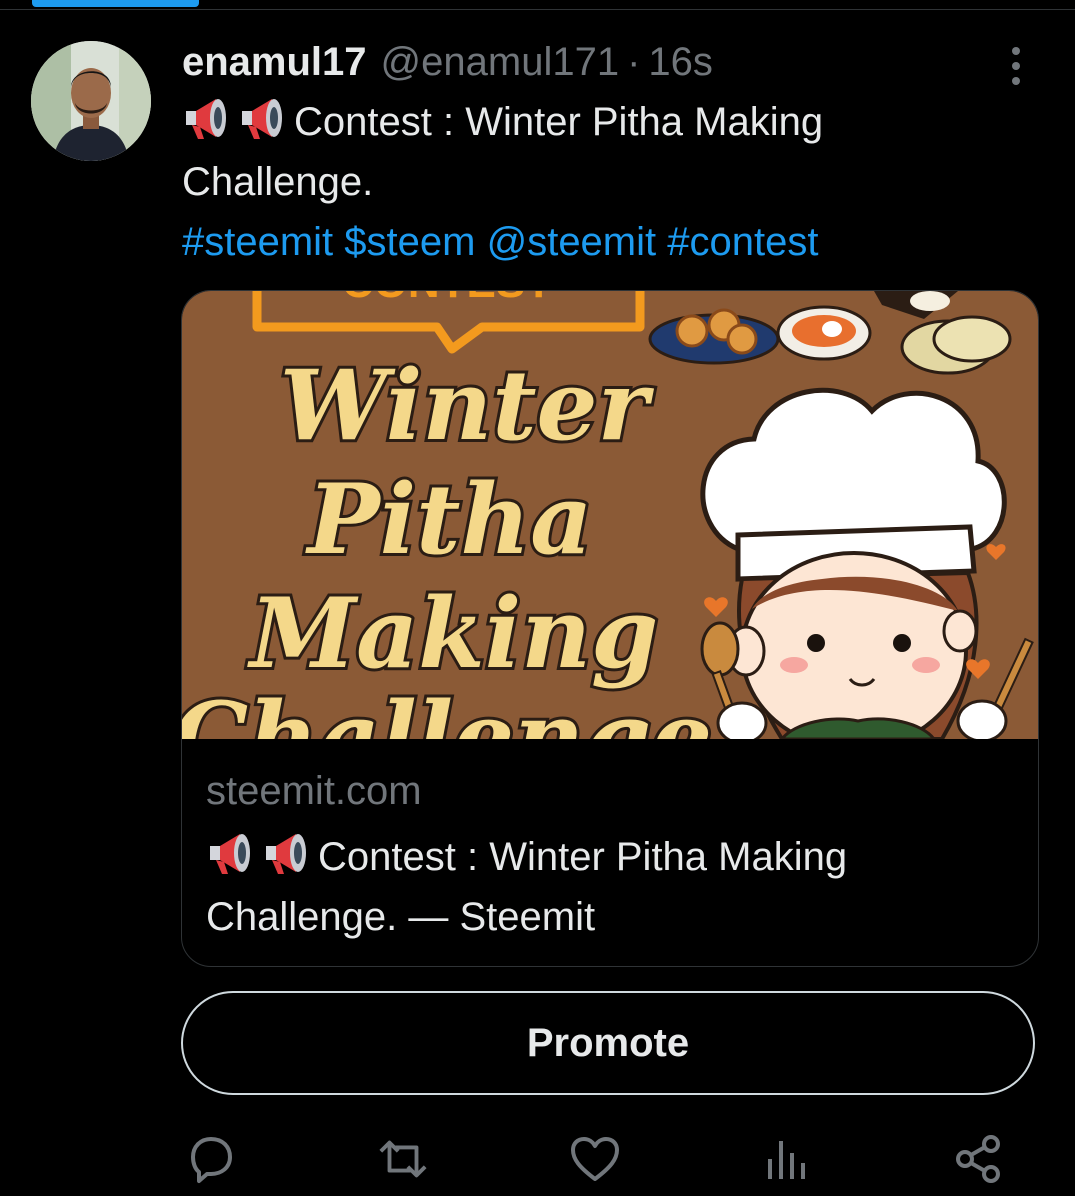 This screenshot has width=1075, height=1196. I want to click on tweet-text-line1: Contest : Winter Pitha Making, so click(559, 122).